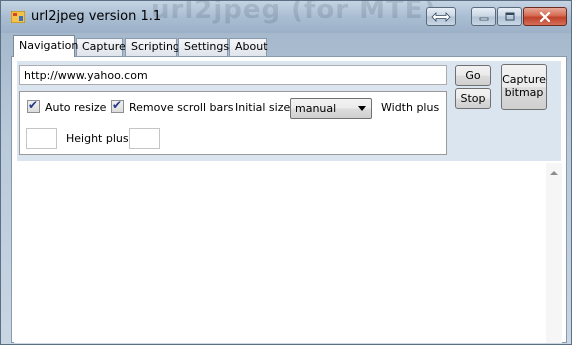  Describe the element at coordinates (410, 107) in the screenshot. I see `width-plus-label: Width plus` at that location.